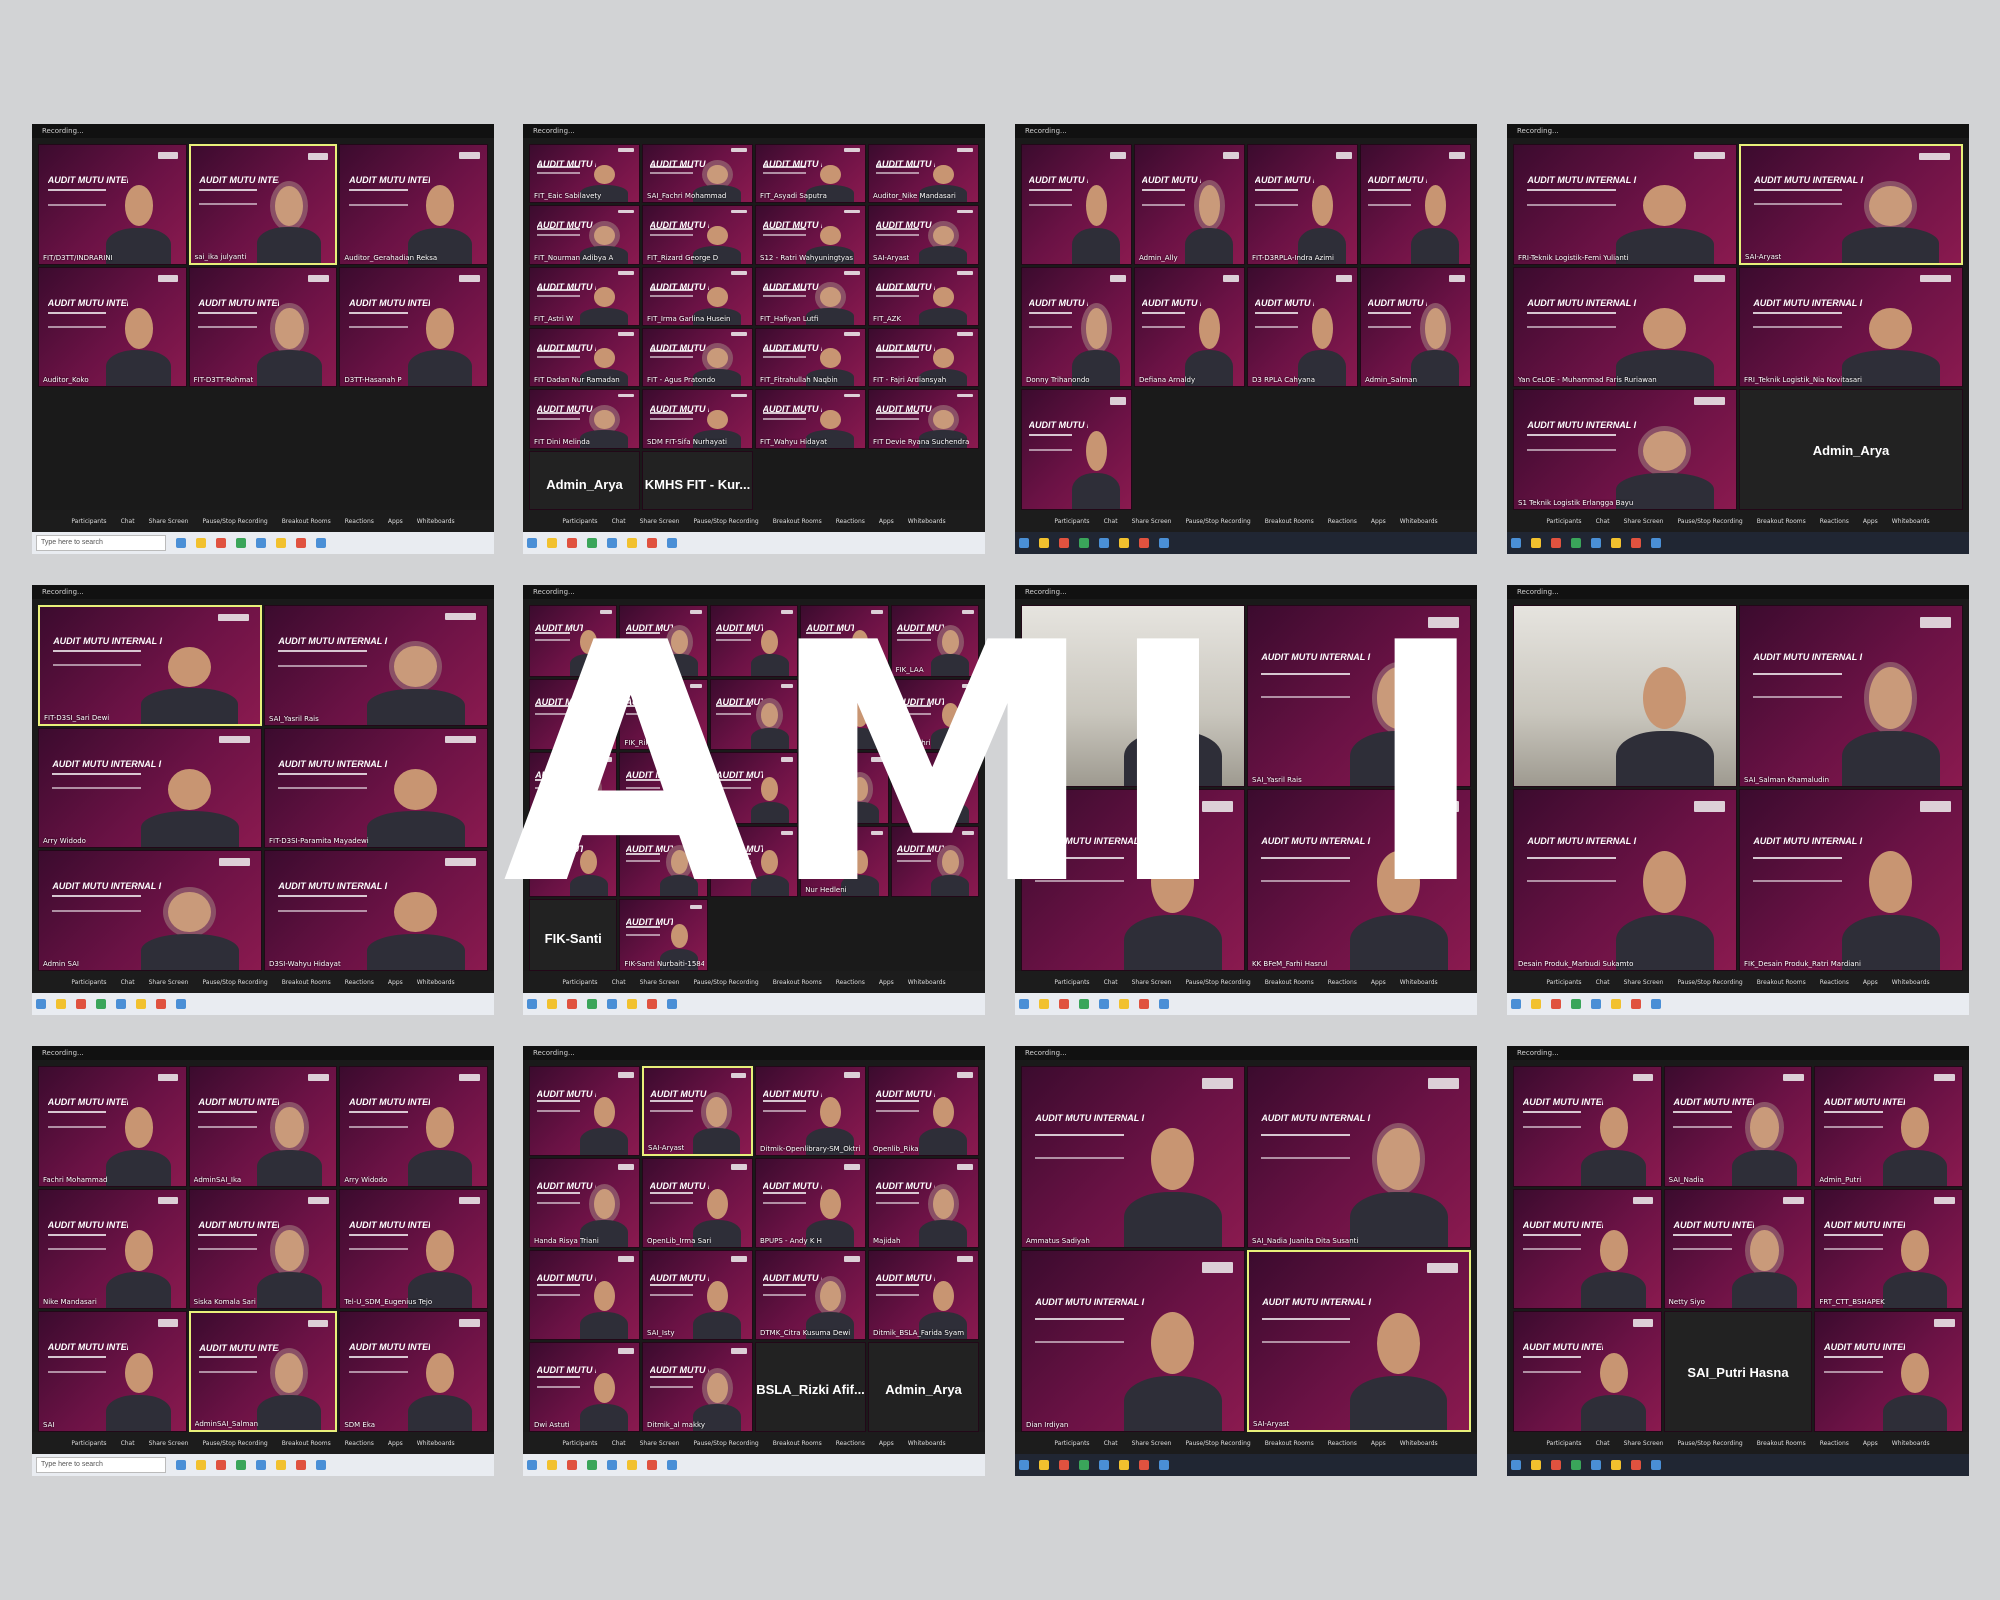 The height and width of the screenshot is (1600, 2000). I want to click on participant-tile: AUDIT MUTU INTERNAL I Dian Irdiyan, so click(1133, 1341).